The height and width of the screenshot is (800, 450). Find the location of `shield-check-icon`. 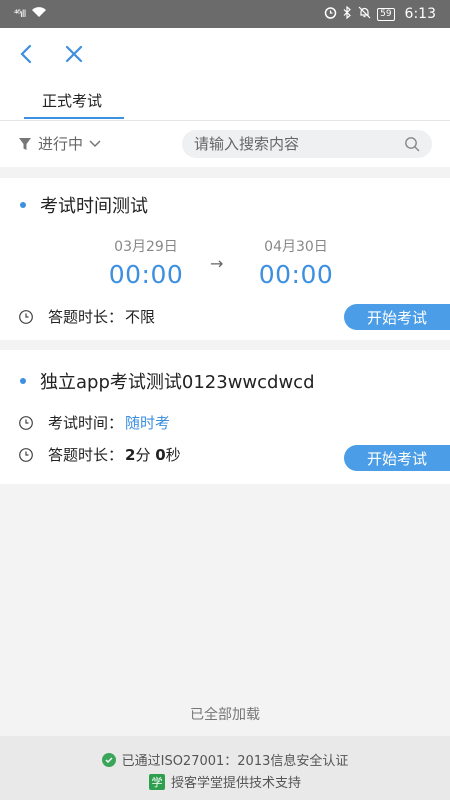

shield-check-icon is located at coordinates (108, 759).